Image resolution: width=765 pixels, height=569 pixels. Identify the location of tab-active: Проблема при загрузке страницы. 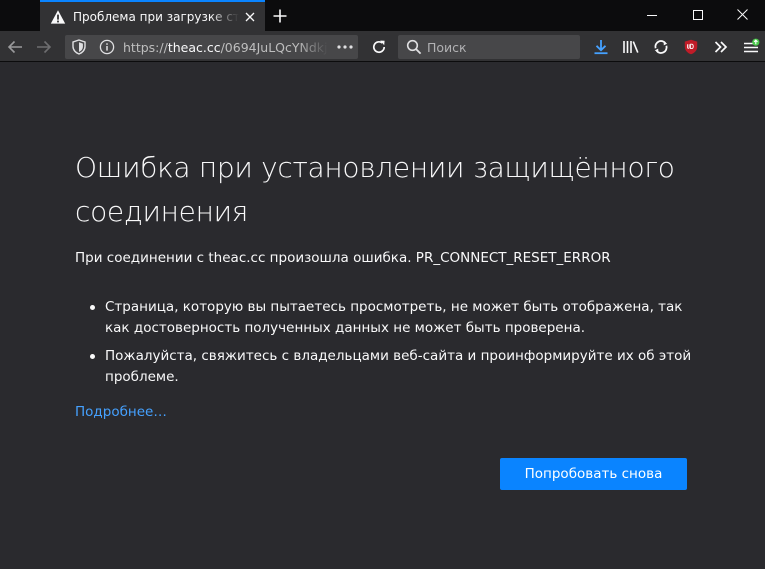
(152, 15).